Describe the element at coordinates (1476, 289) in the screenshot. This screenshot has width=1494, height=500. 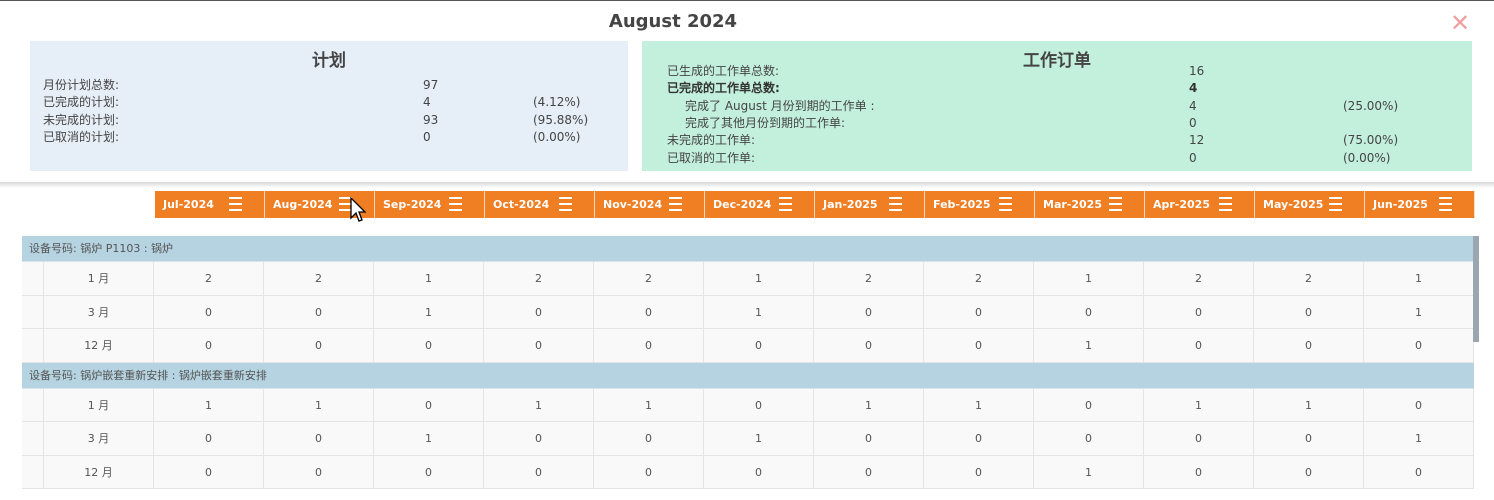
I see `vertical-scrollbar` at that location.